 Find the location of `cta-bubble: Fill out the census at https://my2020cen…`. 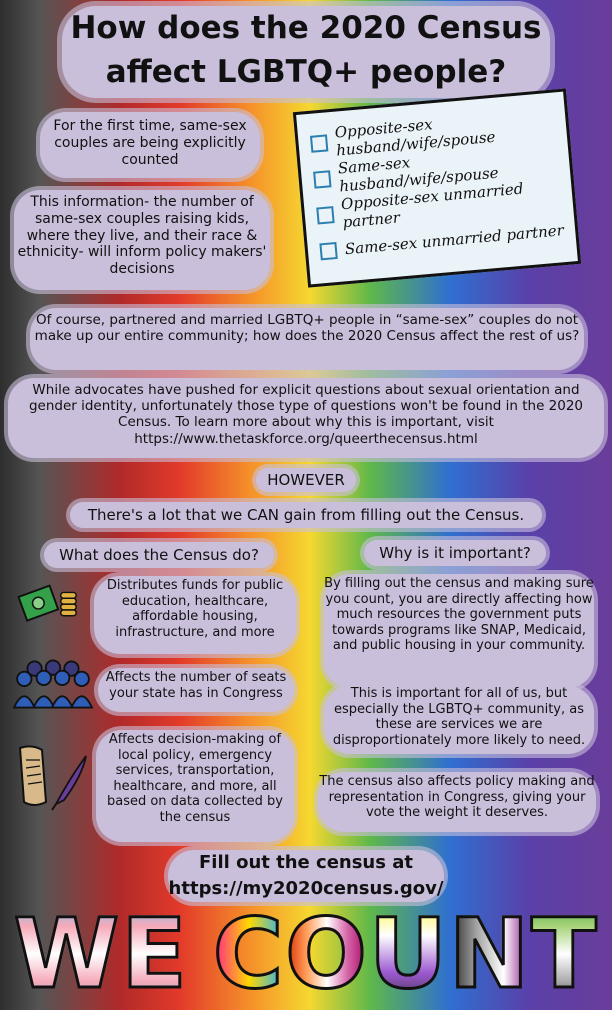

cta-bubble: Fill out the census at https://my2020cen… is located at coordinates (306, 876).